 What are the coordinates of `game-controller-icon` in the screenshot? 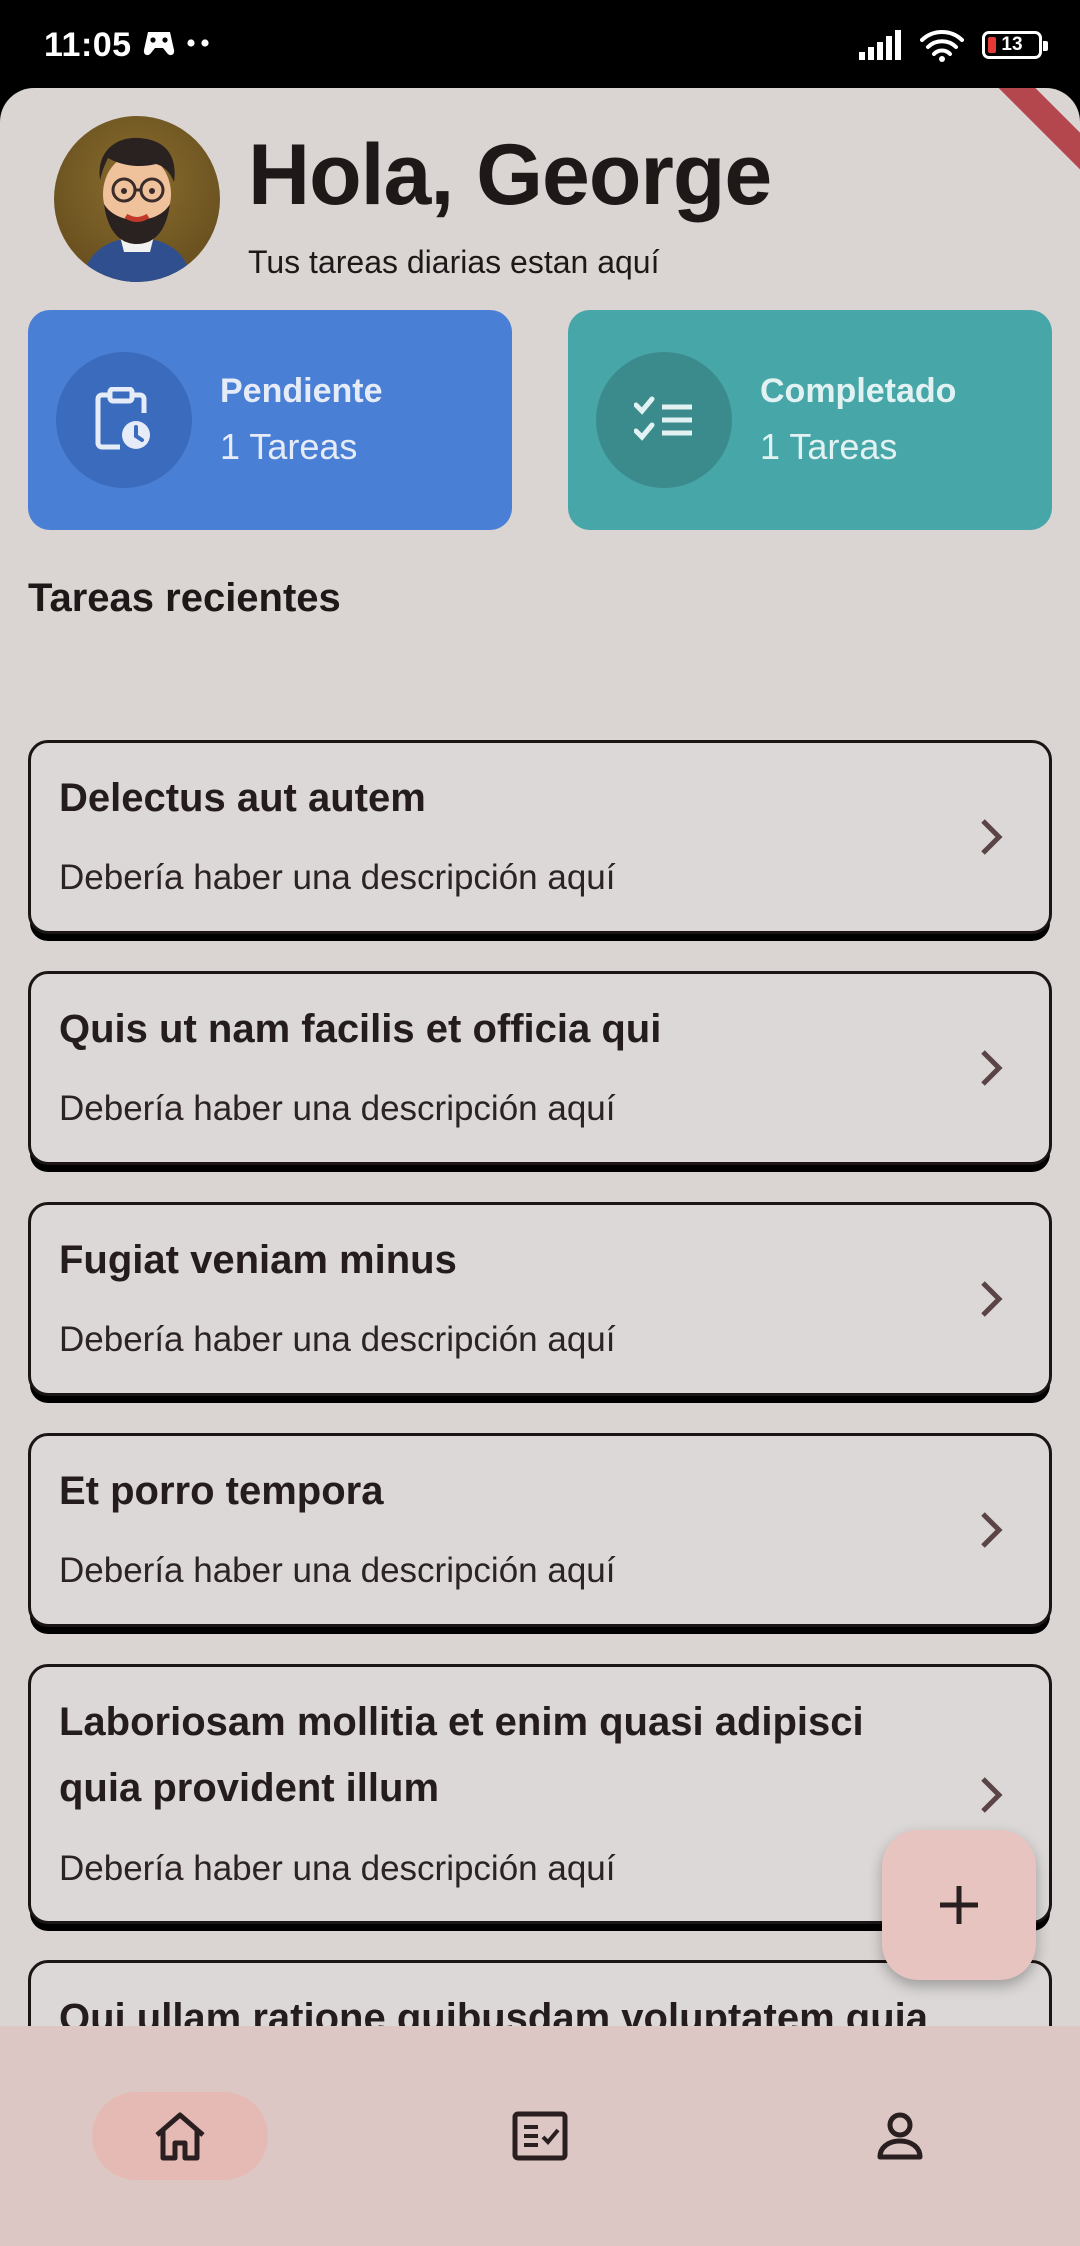 It's located at (159, 44).